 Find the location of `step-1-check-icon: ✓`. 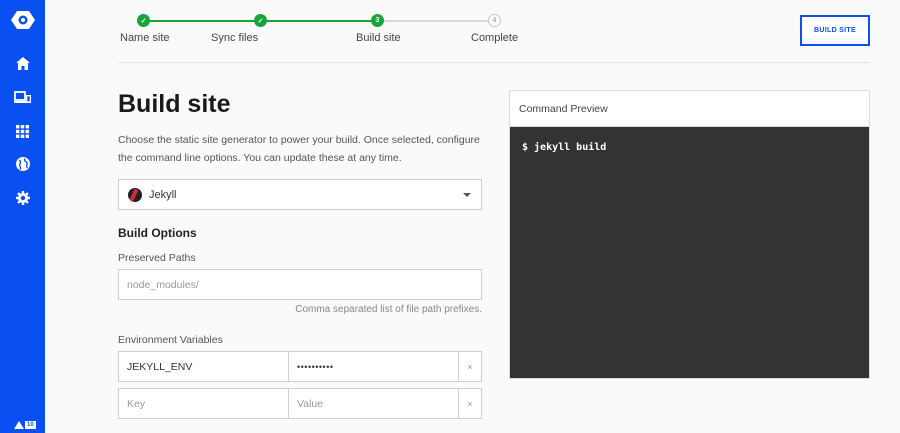

step-1-check-icon: ✓ is located at coordinates (143, 20).